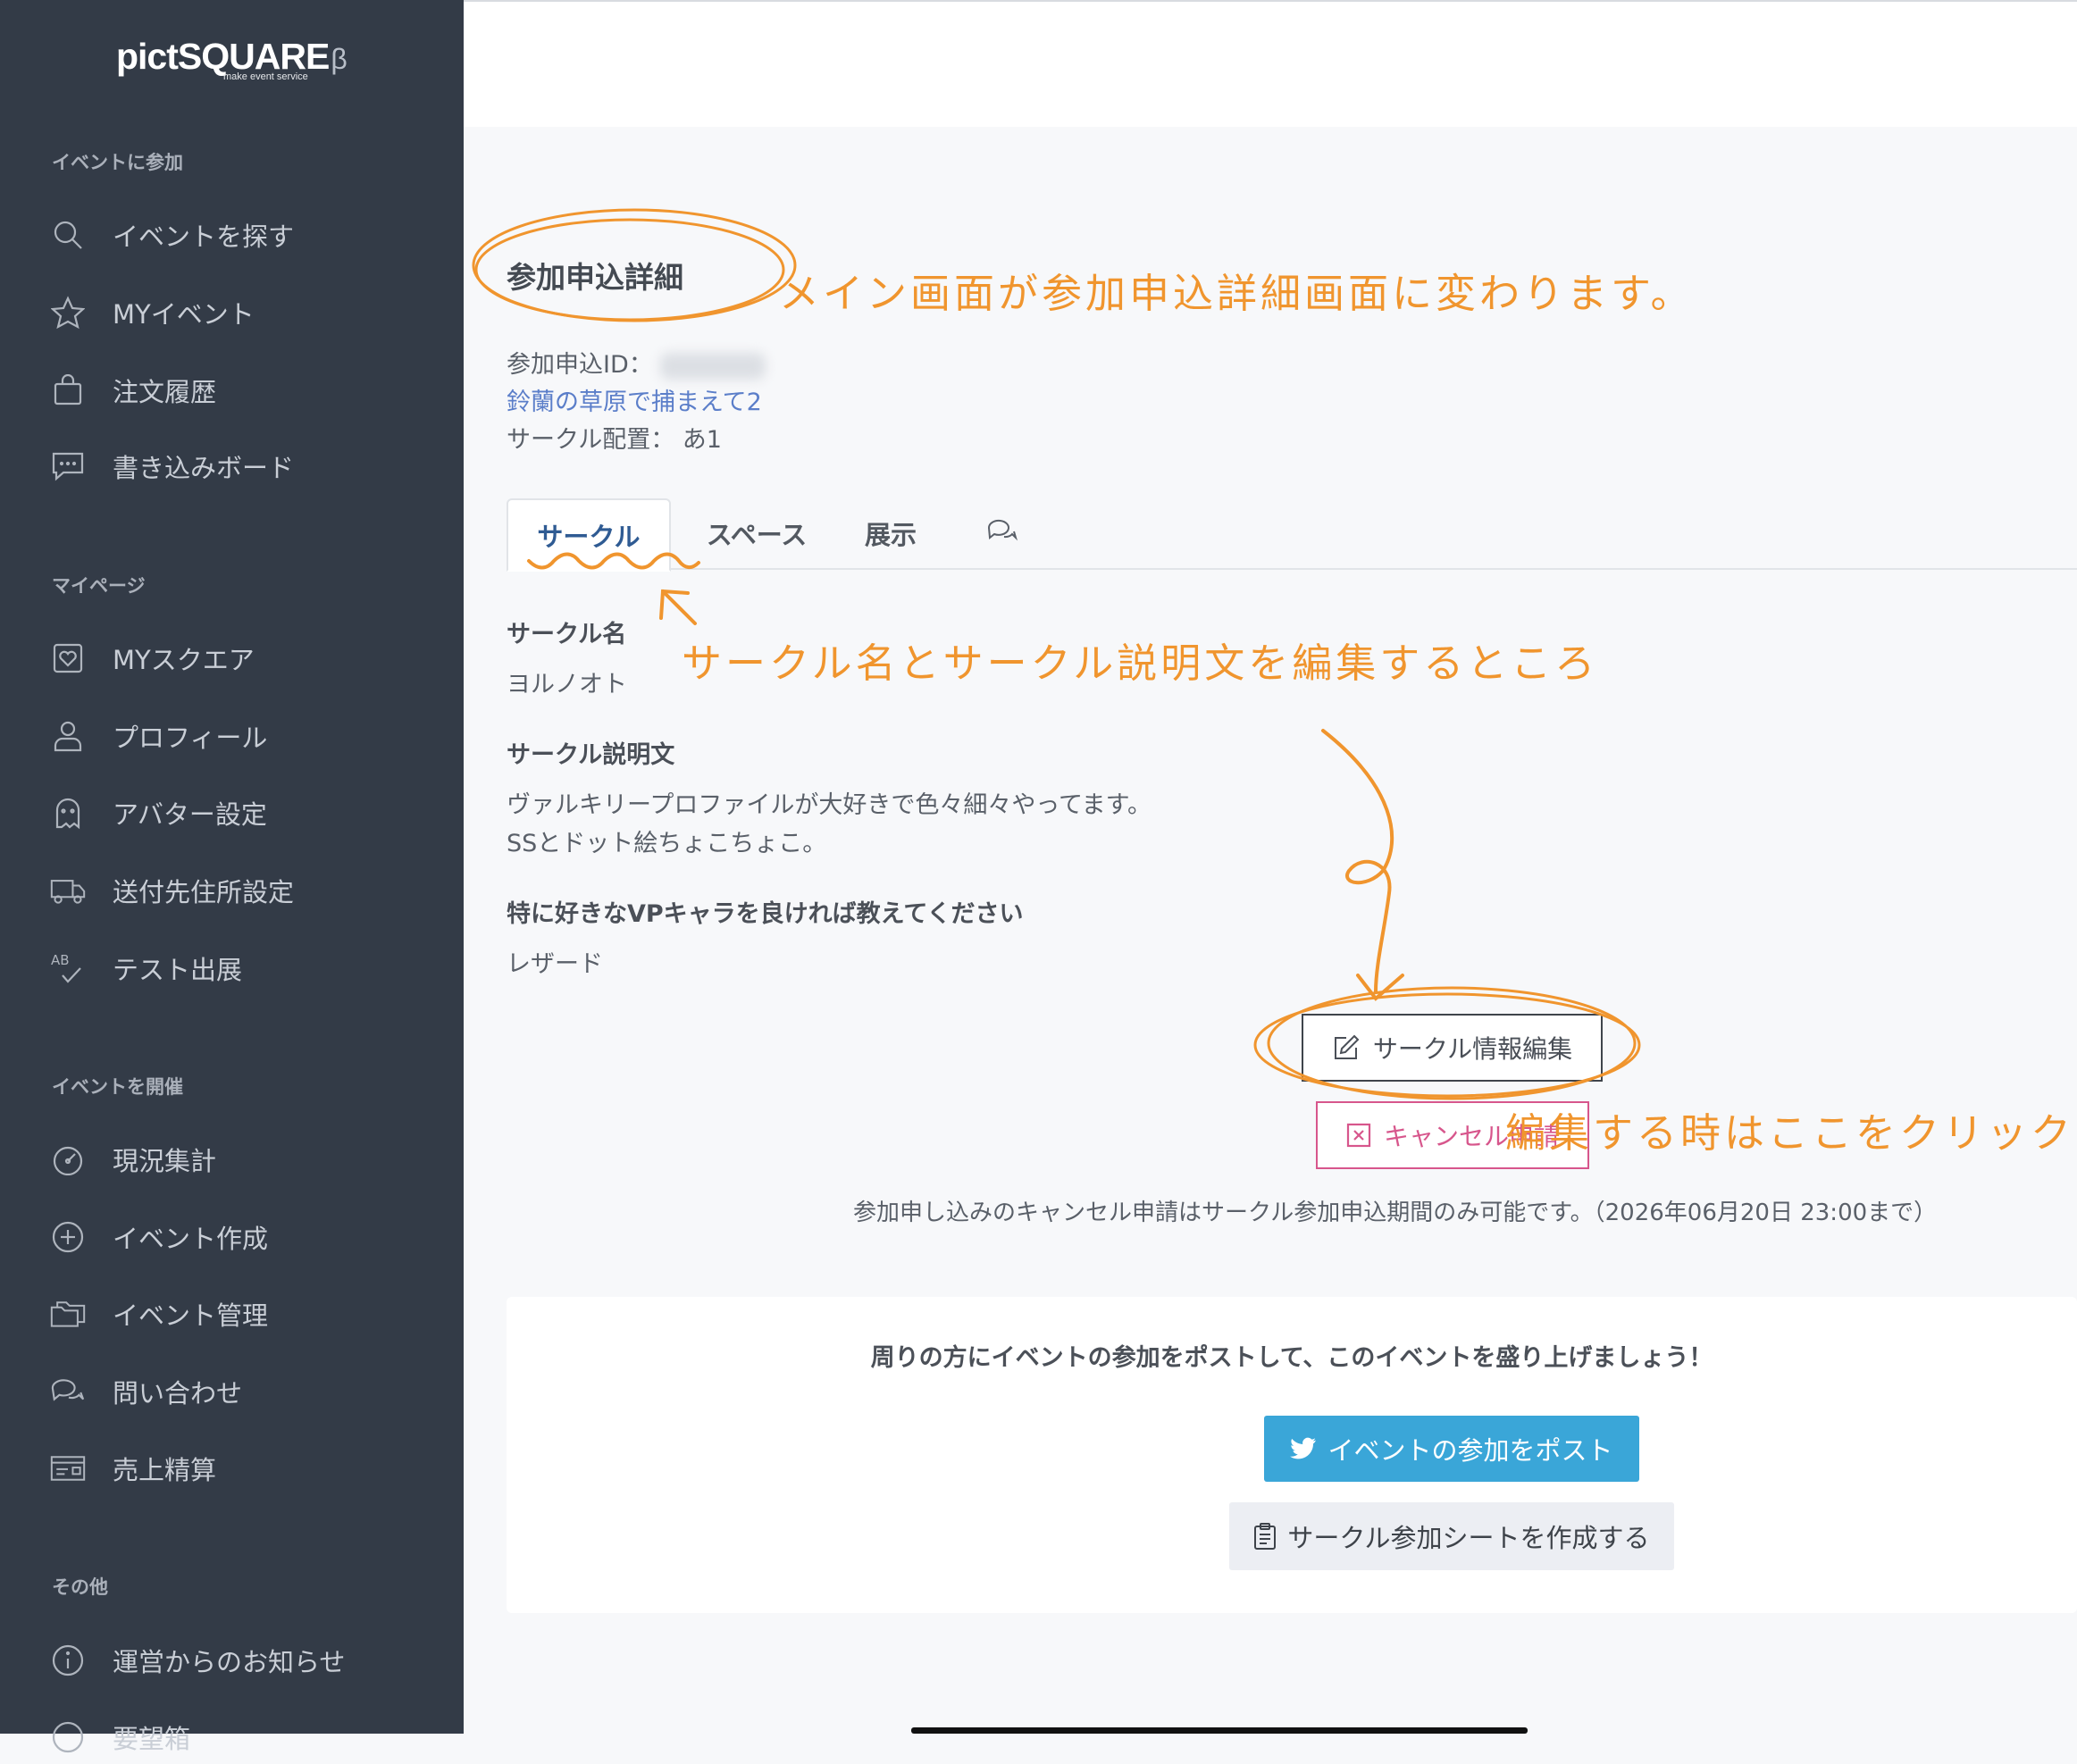 This screenshot has height=1764, width=2077. I want to click on card-icon, so click(68, 1468).